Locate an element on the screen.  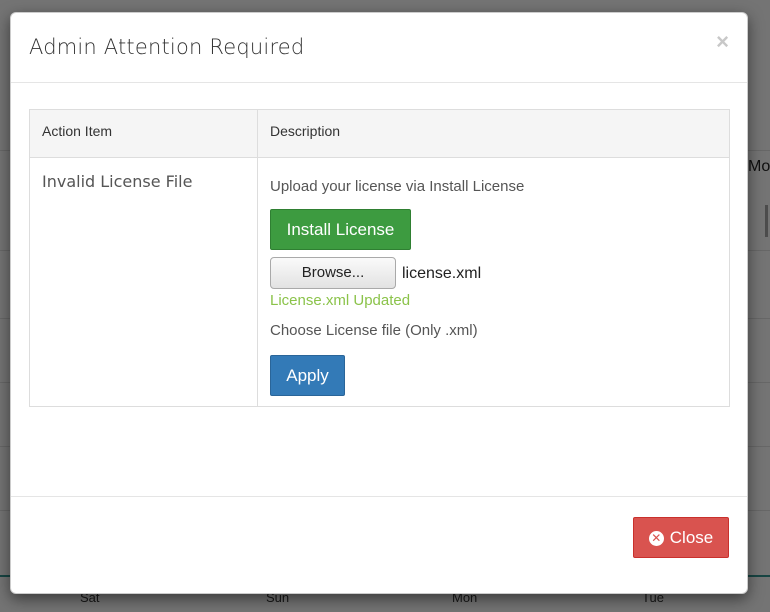
choose-file-instruction: Choose License file (Only .xml) is located at coordinates (374, 330).